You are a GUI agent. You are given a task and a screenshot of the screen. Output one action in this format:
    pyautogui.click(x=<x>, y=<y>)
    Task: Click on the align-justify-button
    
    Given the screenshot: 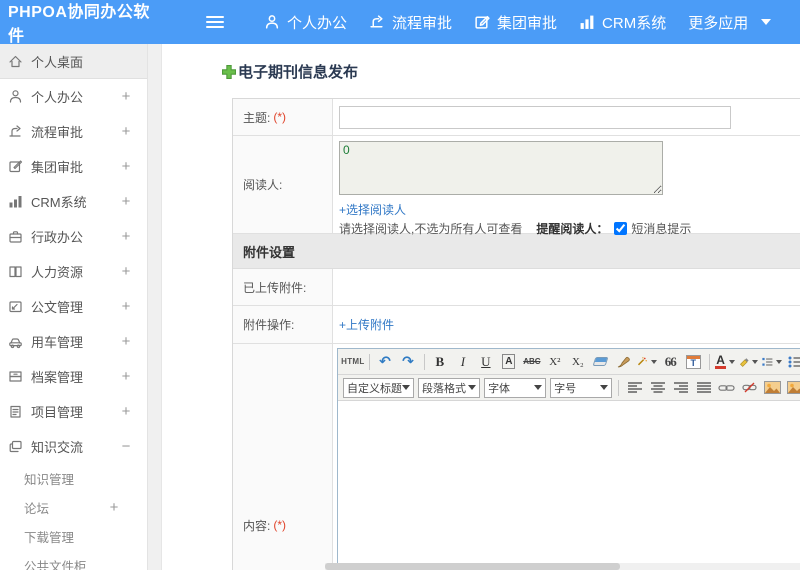 What is the action you would take?
    pyautogui.click(x=703, y=387)
    